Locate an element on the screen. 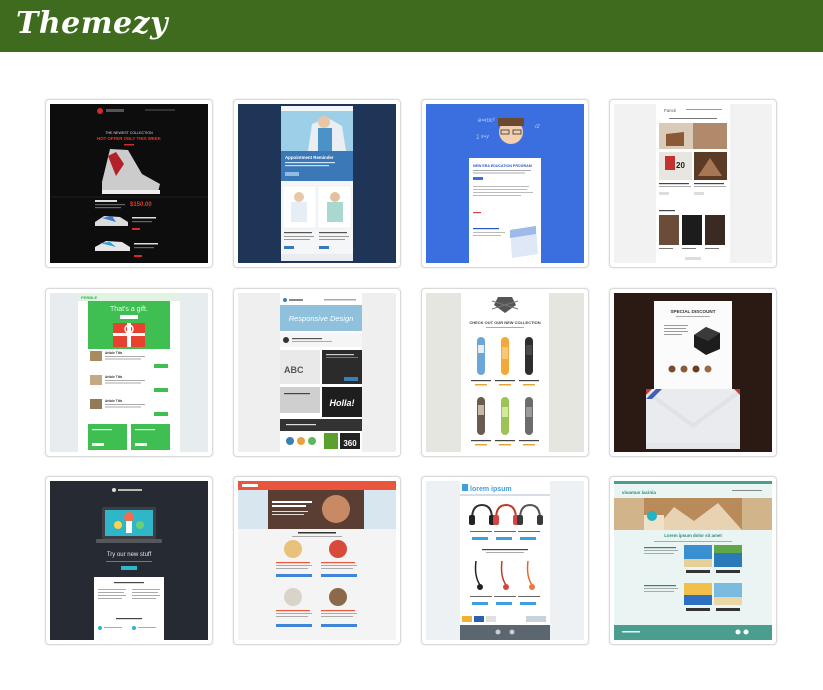  template-title: THE NEWEST COLLECTION is located at coordinates (129, 133).